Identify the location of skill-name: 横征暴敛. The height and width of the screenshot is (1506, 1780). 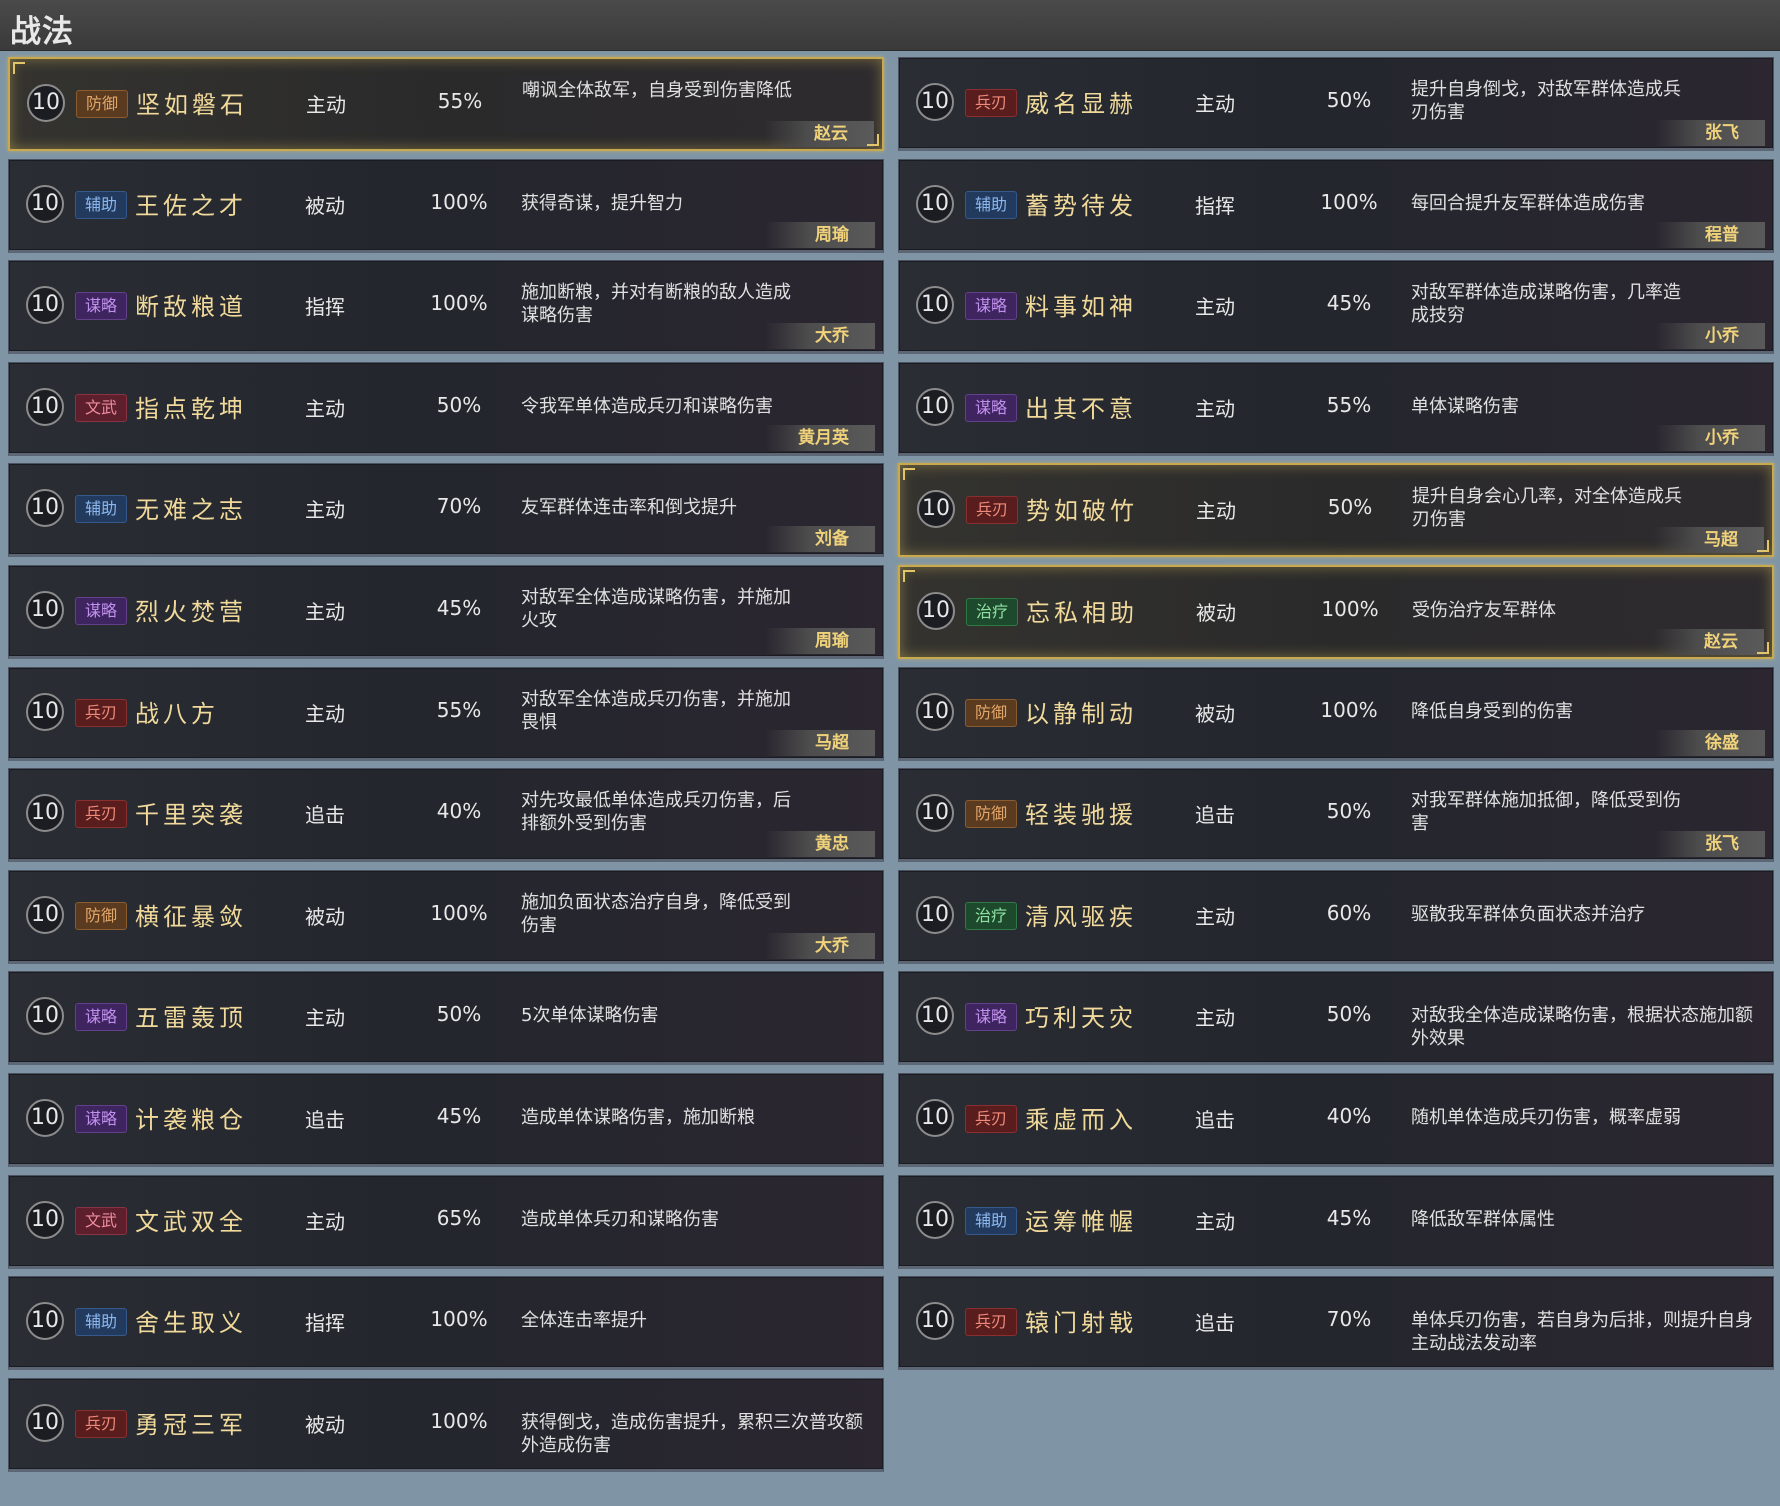
(191, 916).